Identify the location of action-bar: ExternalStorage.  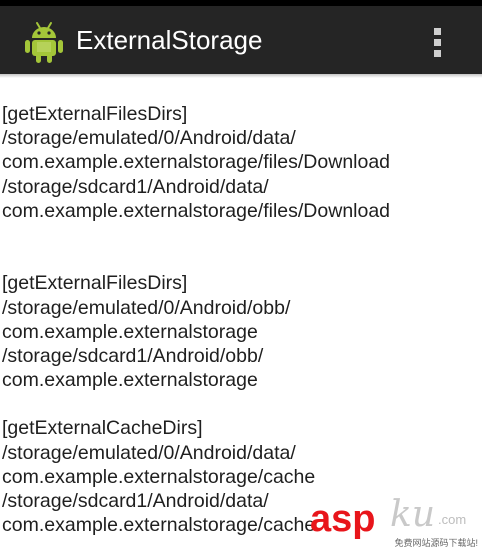
(241, 40).